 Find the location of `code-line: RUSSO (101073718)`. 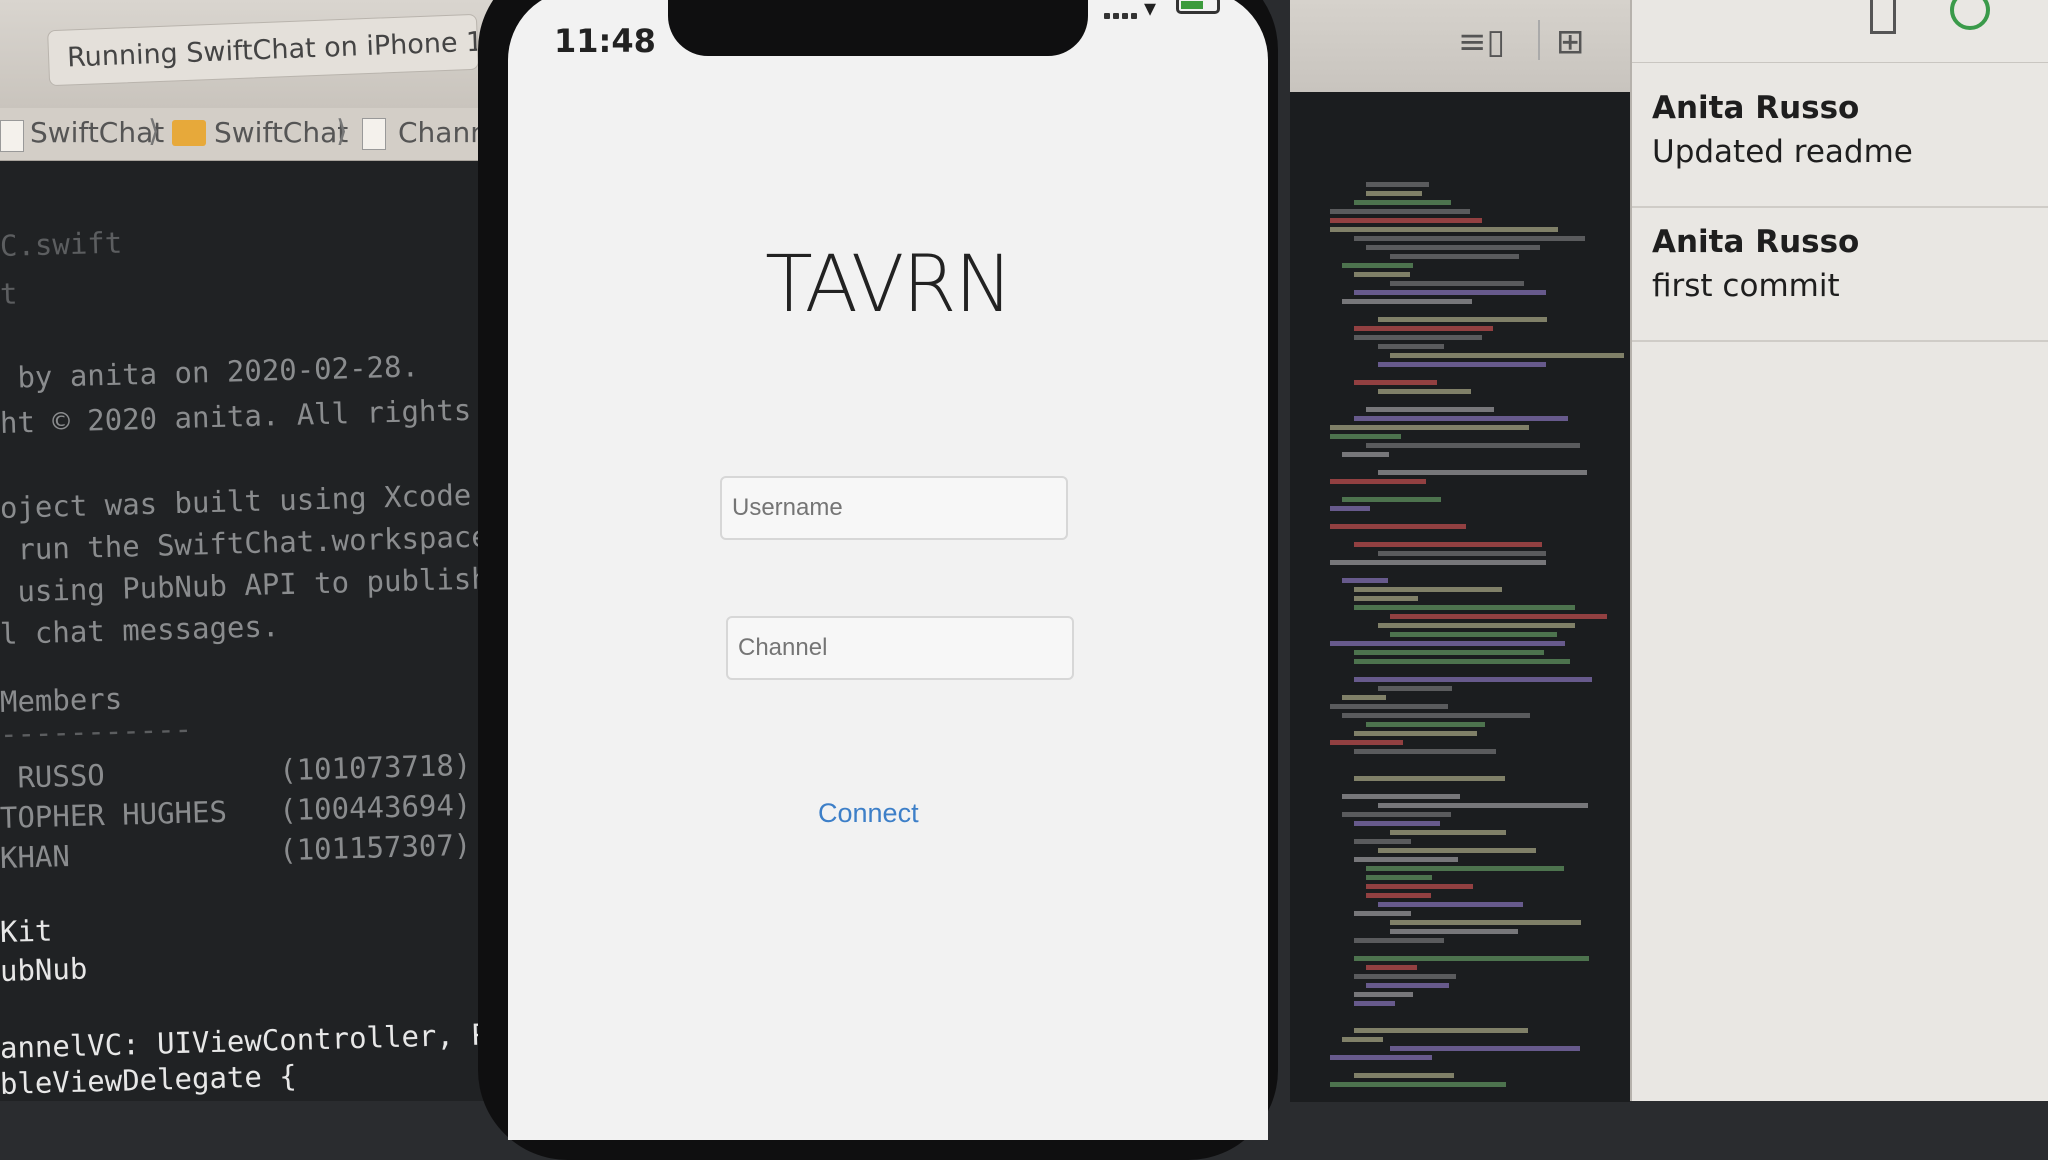

code-line: RUSSO (101073718) is located at coordinates (236, 771).